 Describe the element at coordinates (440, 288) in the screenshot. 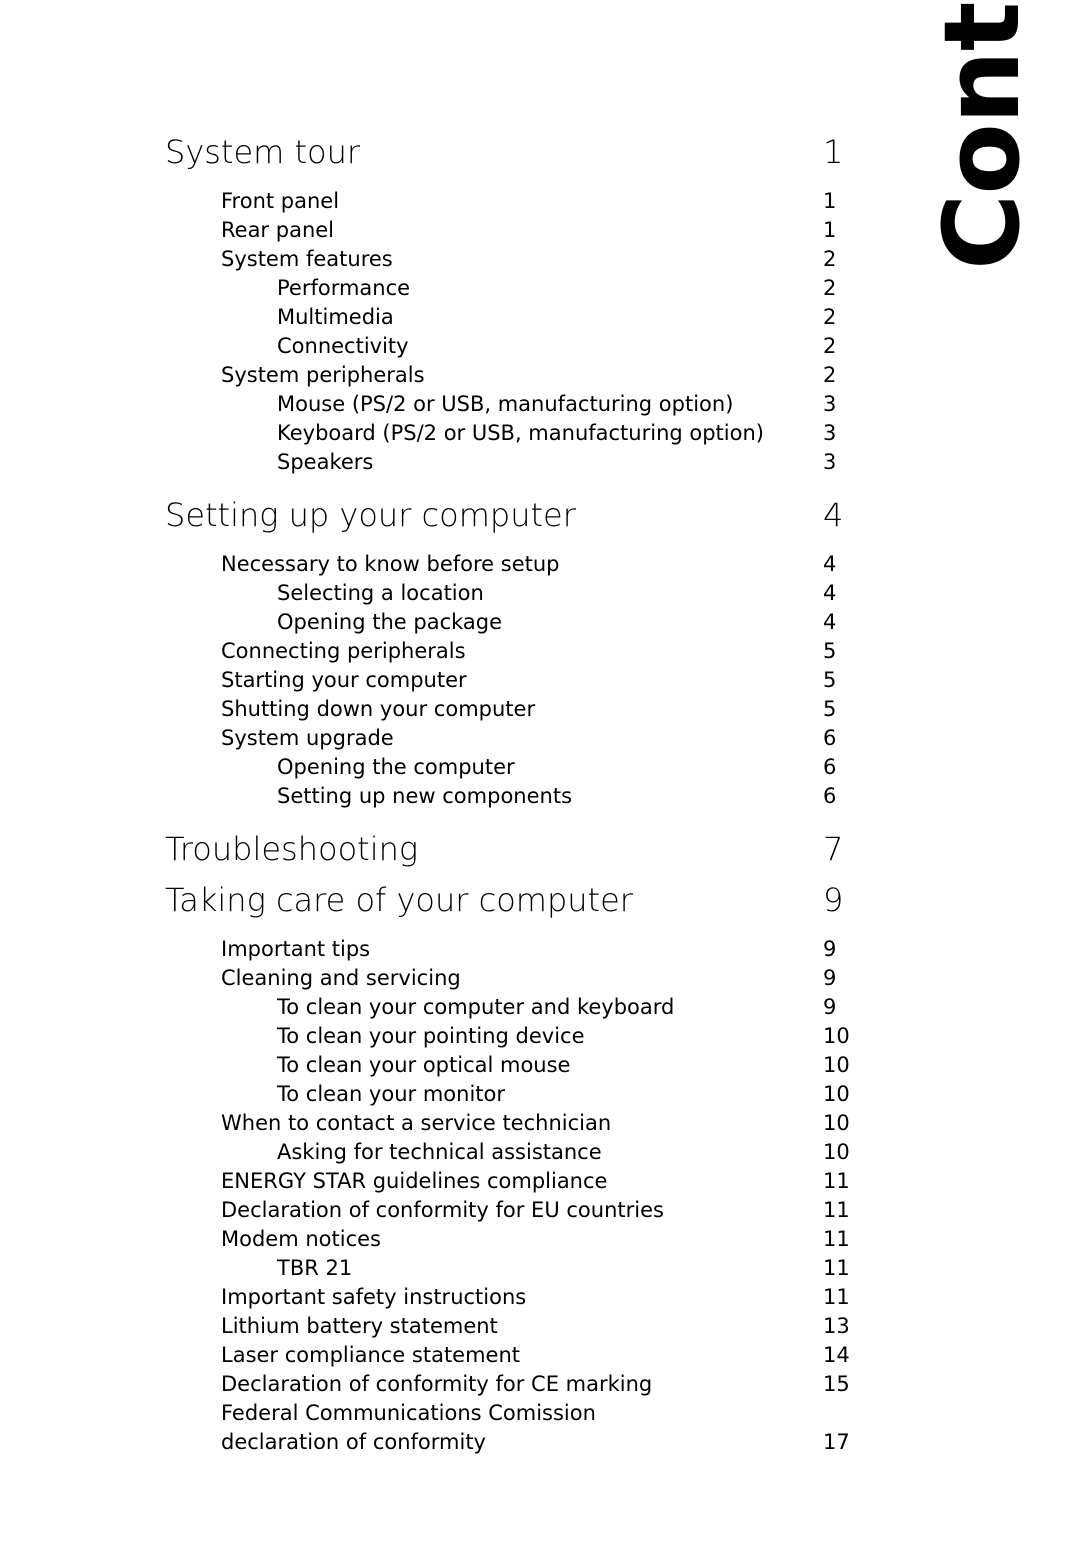

I see `toc-entry-row: Performance 2` at that location.